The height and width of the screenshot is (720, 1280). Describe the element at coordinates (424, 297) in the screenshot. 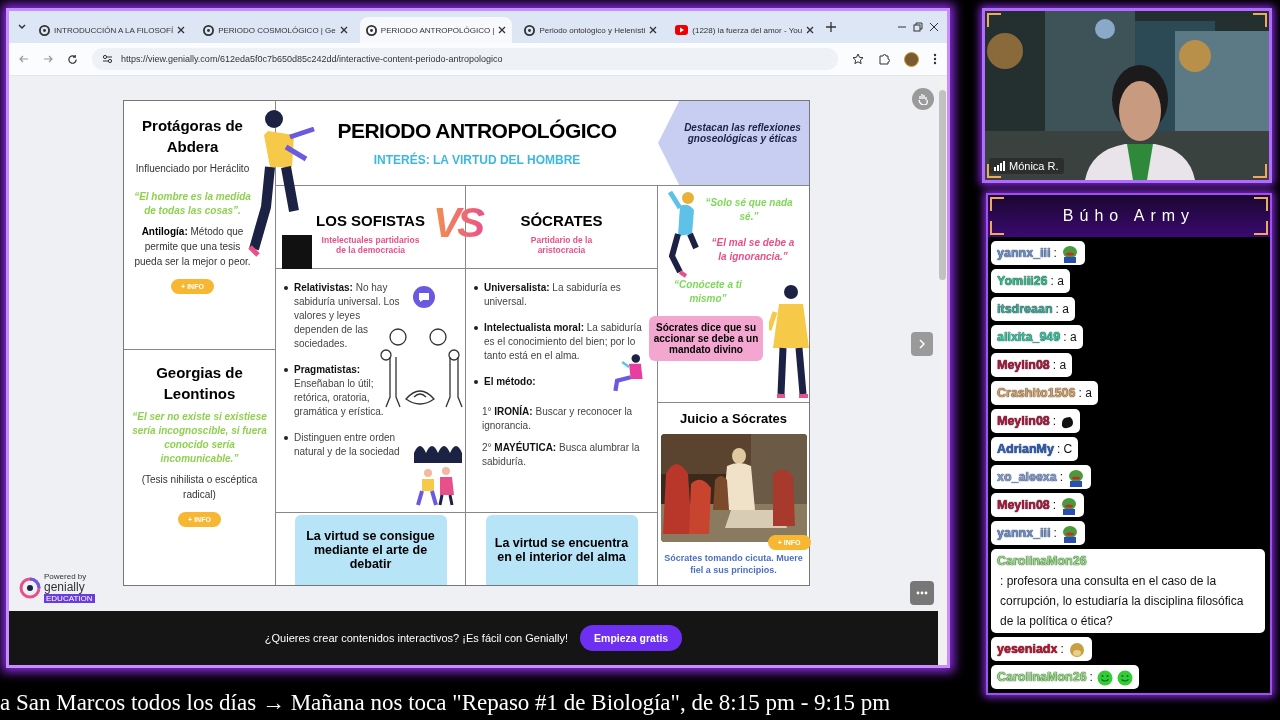

I see `chat-bubble-icon` at that location.